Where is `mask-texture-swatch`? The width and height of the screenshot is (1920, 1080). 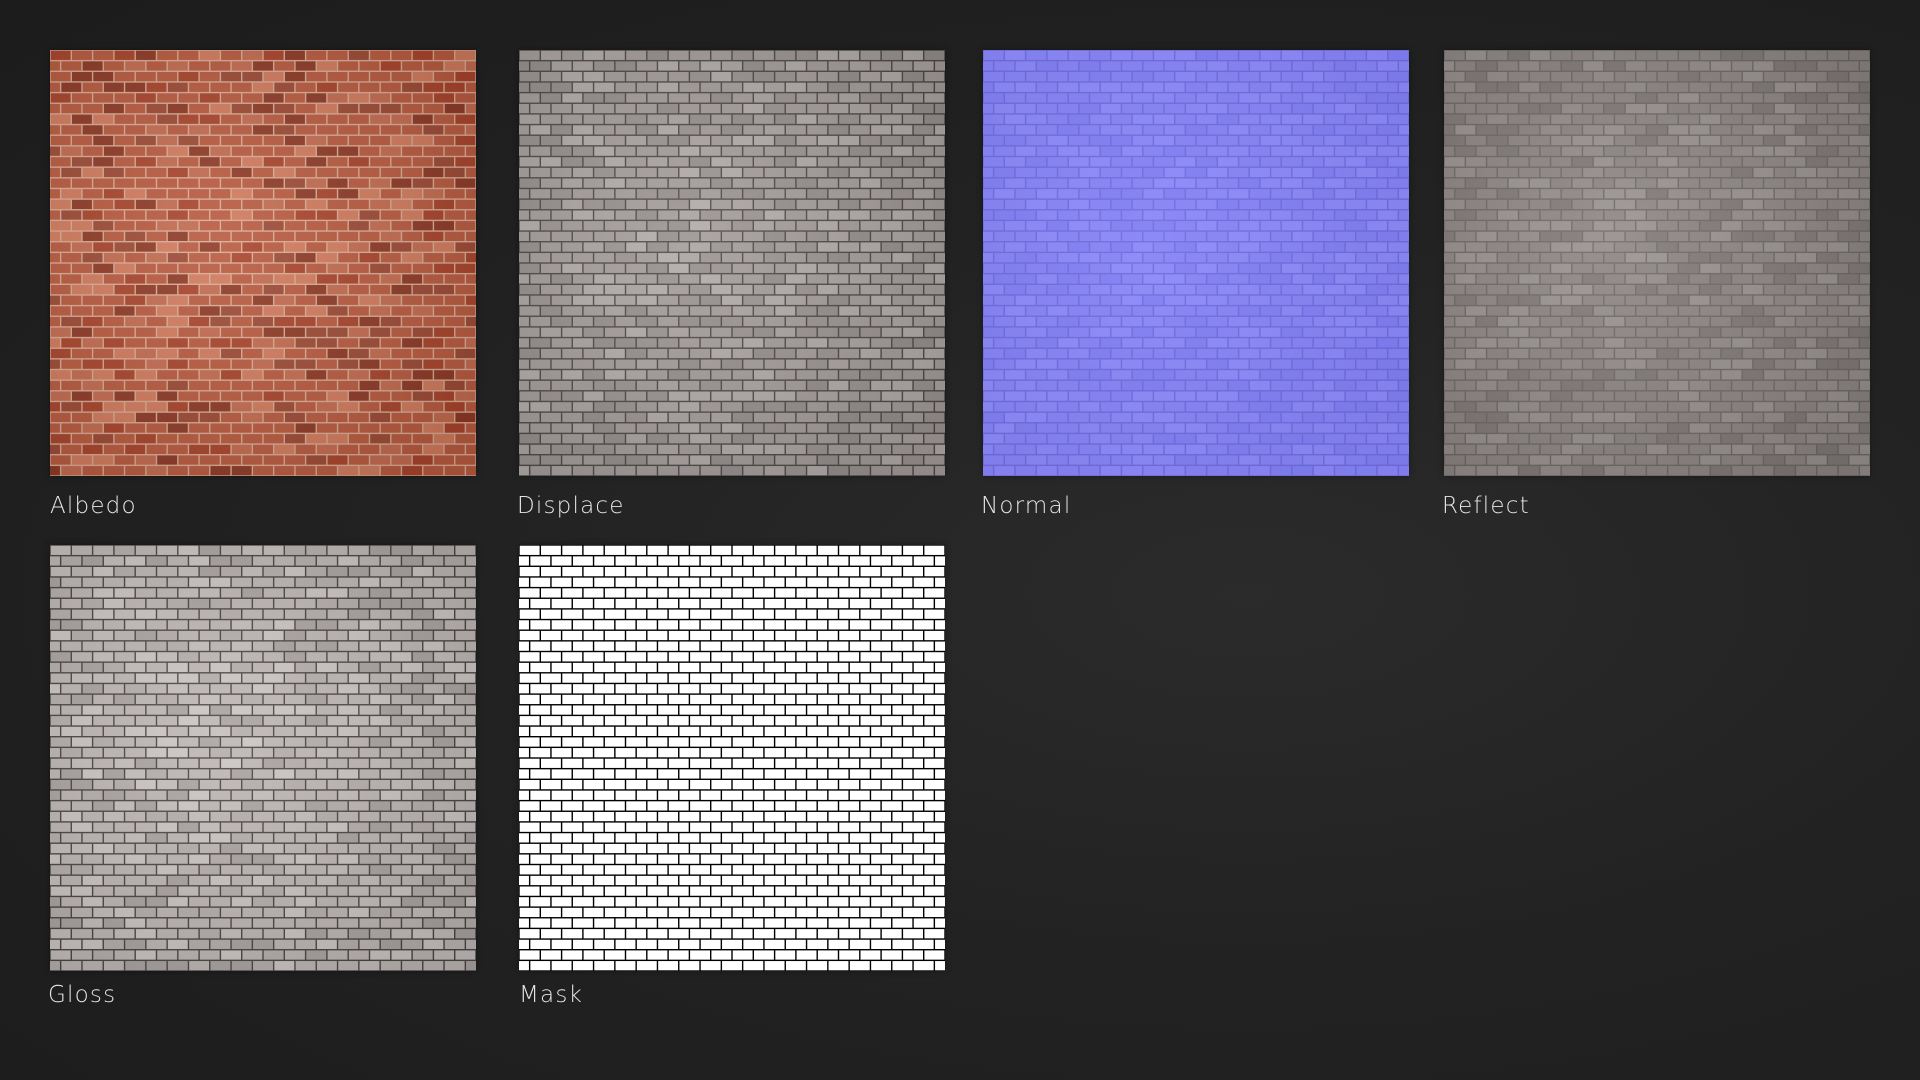 mask-texture-swatch is located at coordinates (732, 758).